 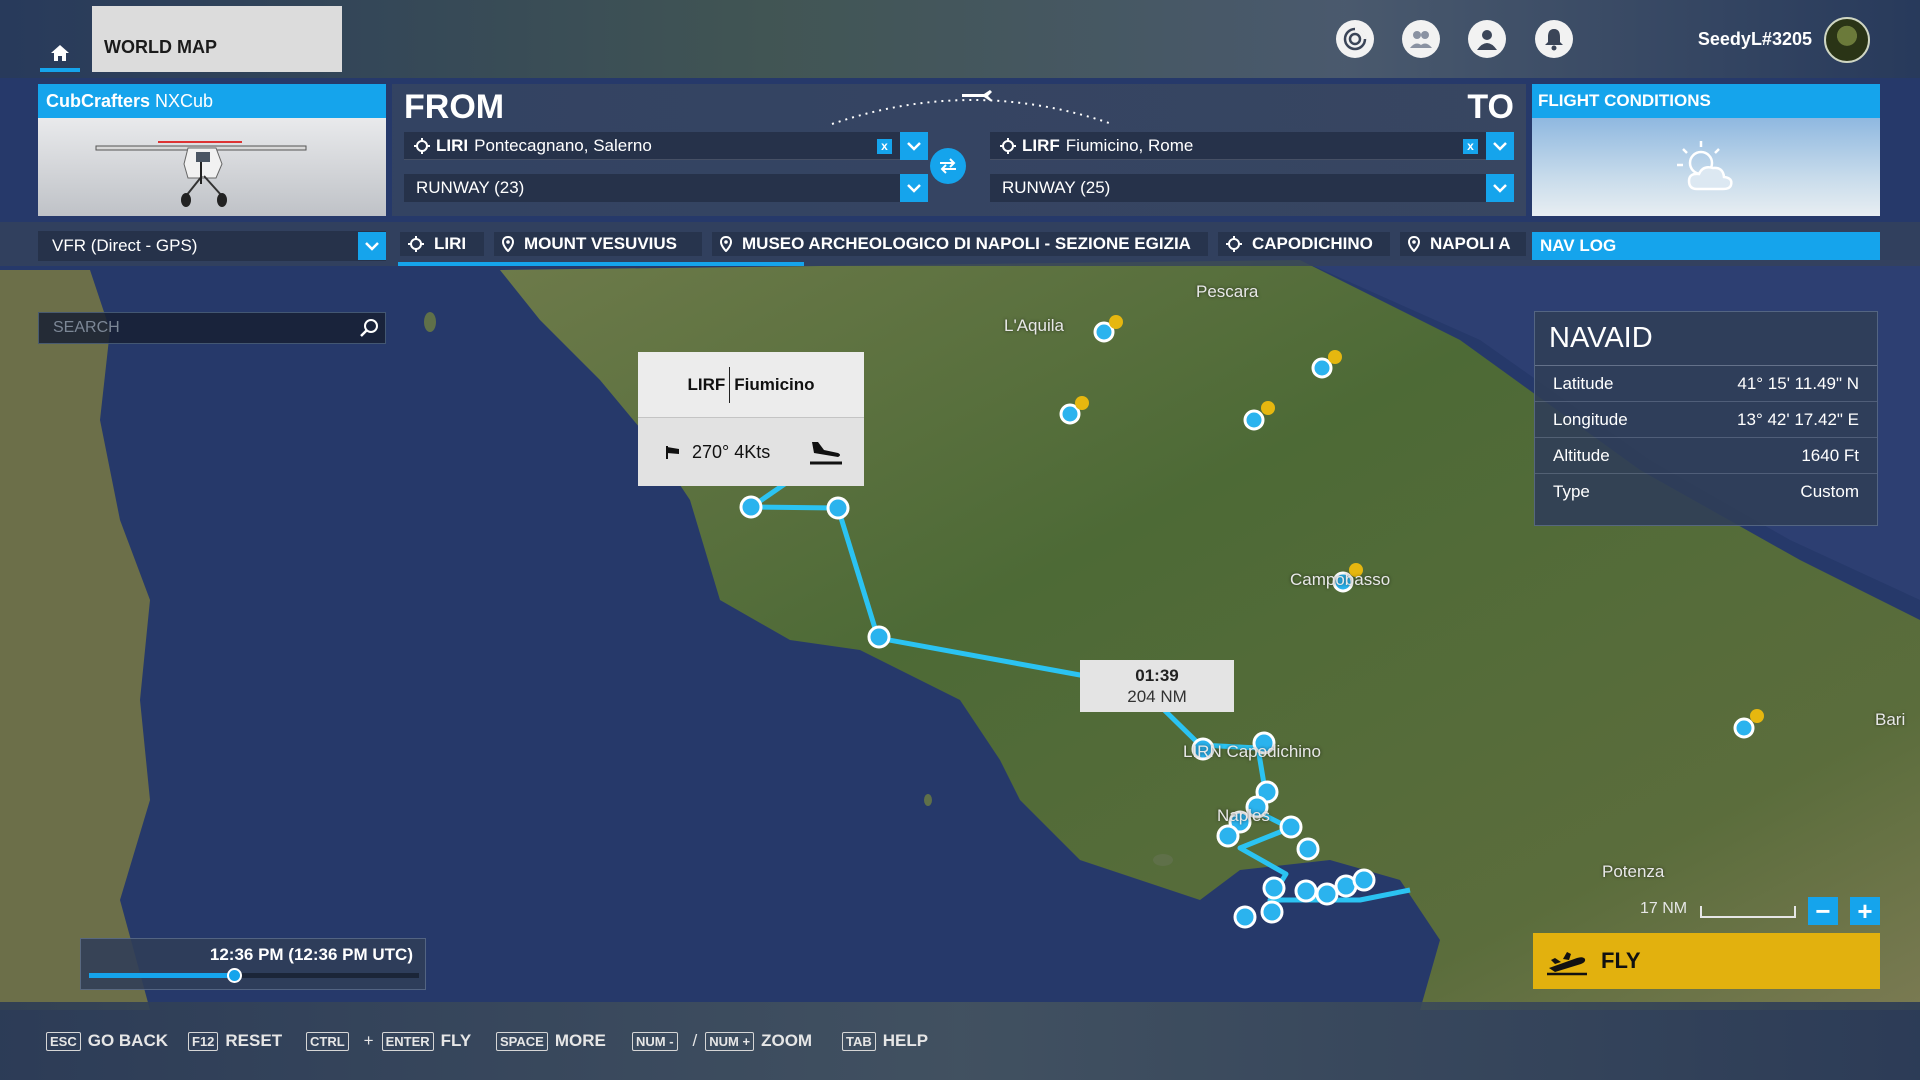 What do you see at coordinates (1041, 145) in the screenshot?
I see `to-icao: LIRF` at bounding box center [1041, 145].